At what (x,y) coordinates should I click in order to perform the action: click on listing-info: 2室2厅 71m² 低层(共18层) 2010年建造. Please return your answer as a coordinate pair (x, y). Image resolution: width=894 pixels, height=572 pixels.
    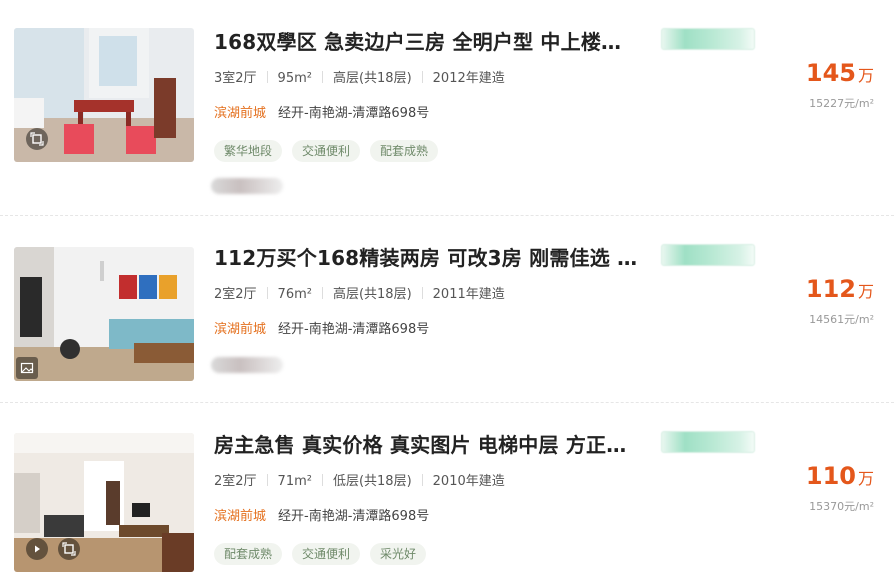
    Looking at the image, I should click on (359, 479).